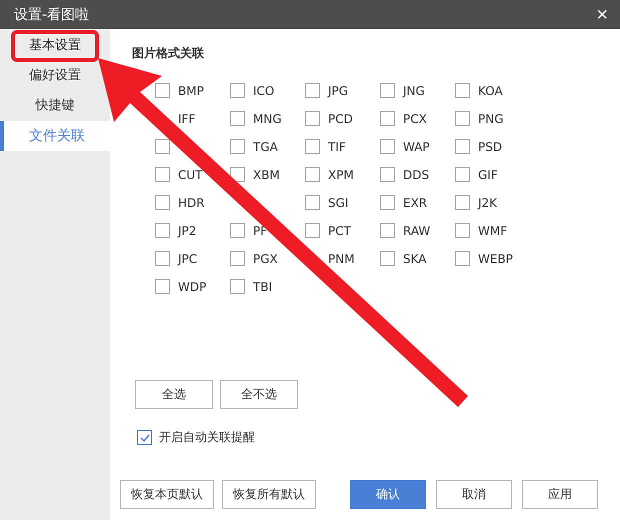  I want to click on format-label: SGI, so click(338, 203).